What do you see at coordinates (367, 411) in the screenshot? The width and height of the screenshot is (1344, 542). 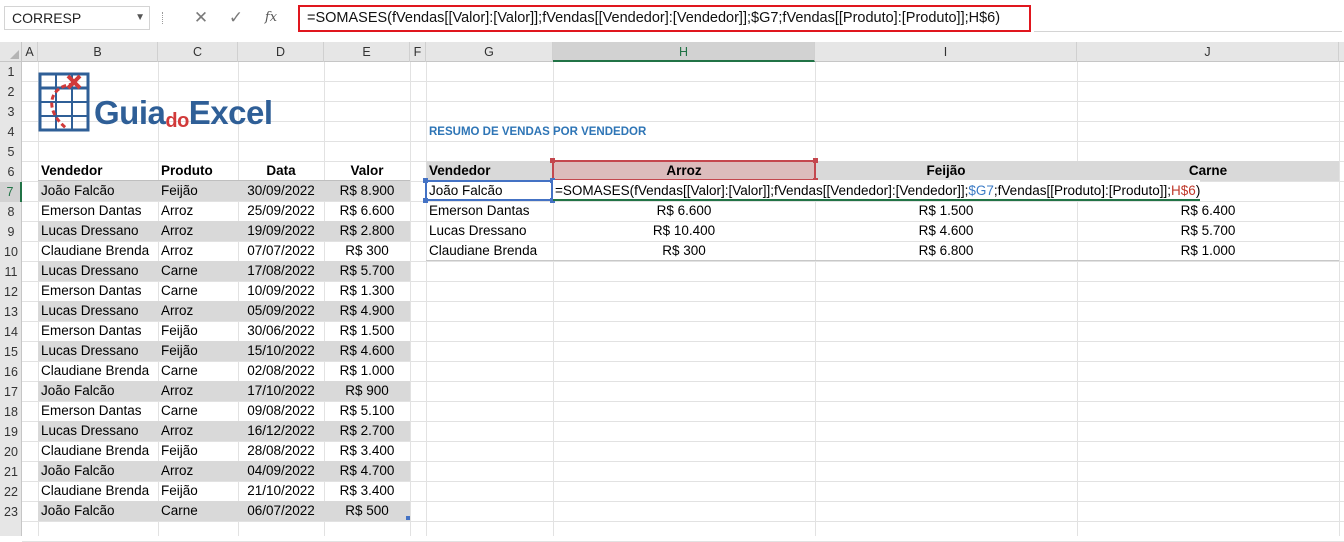 I see `sales-cell-valor: R$ 5.100` at bounding box center [367, 411].